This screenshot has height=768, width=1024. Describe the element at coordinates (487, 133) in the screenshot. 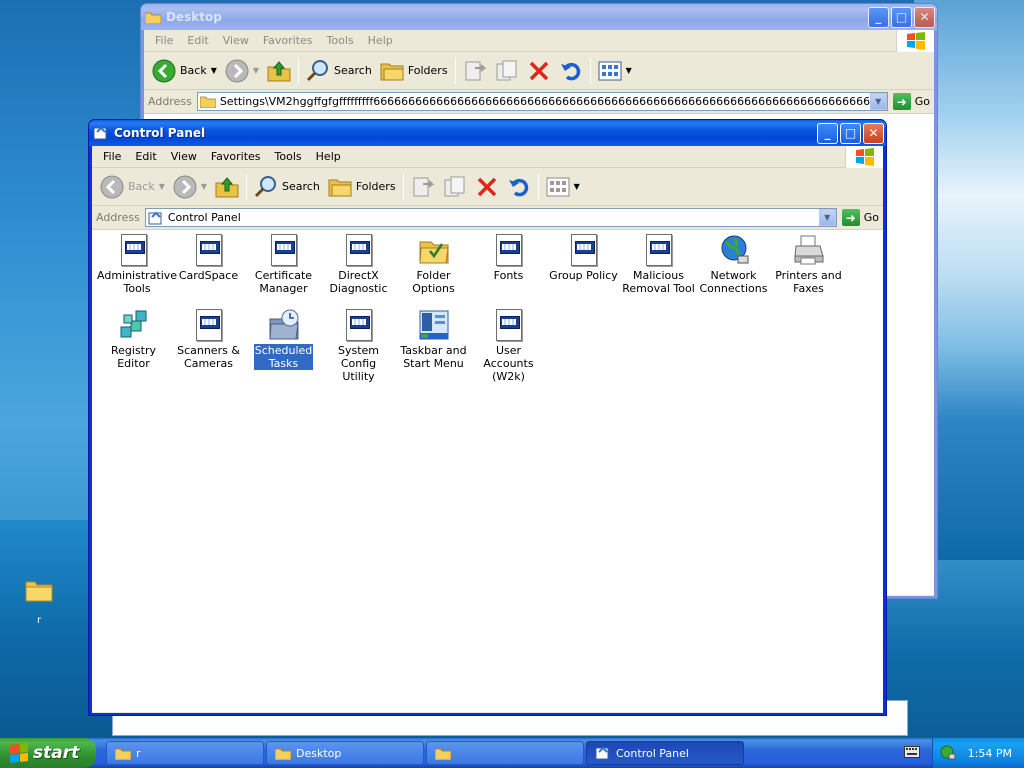

I see `control-panel-titlebar: Control Panel _ □ ✕` at that location.